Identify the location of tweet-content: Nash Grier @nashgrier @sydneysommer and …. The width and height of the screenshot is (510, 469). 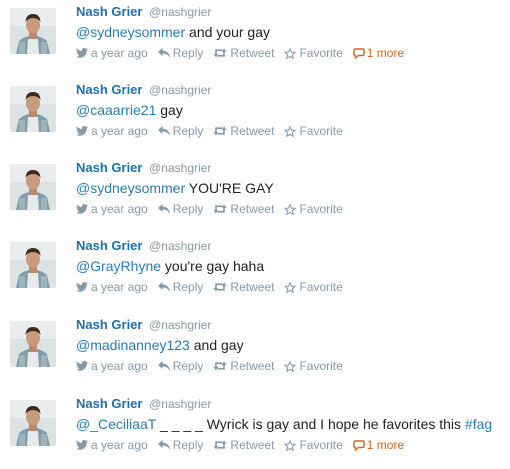
(293, 32).